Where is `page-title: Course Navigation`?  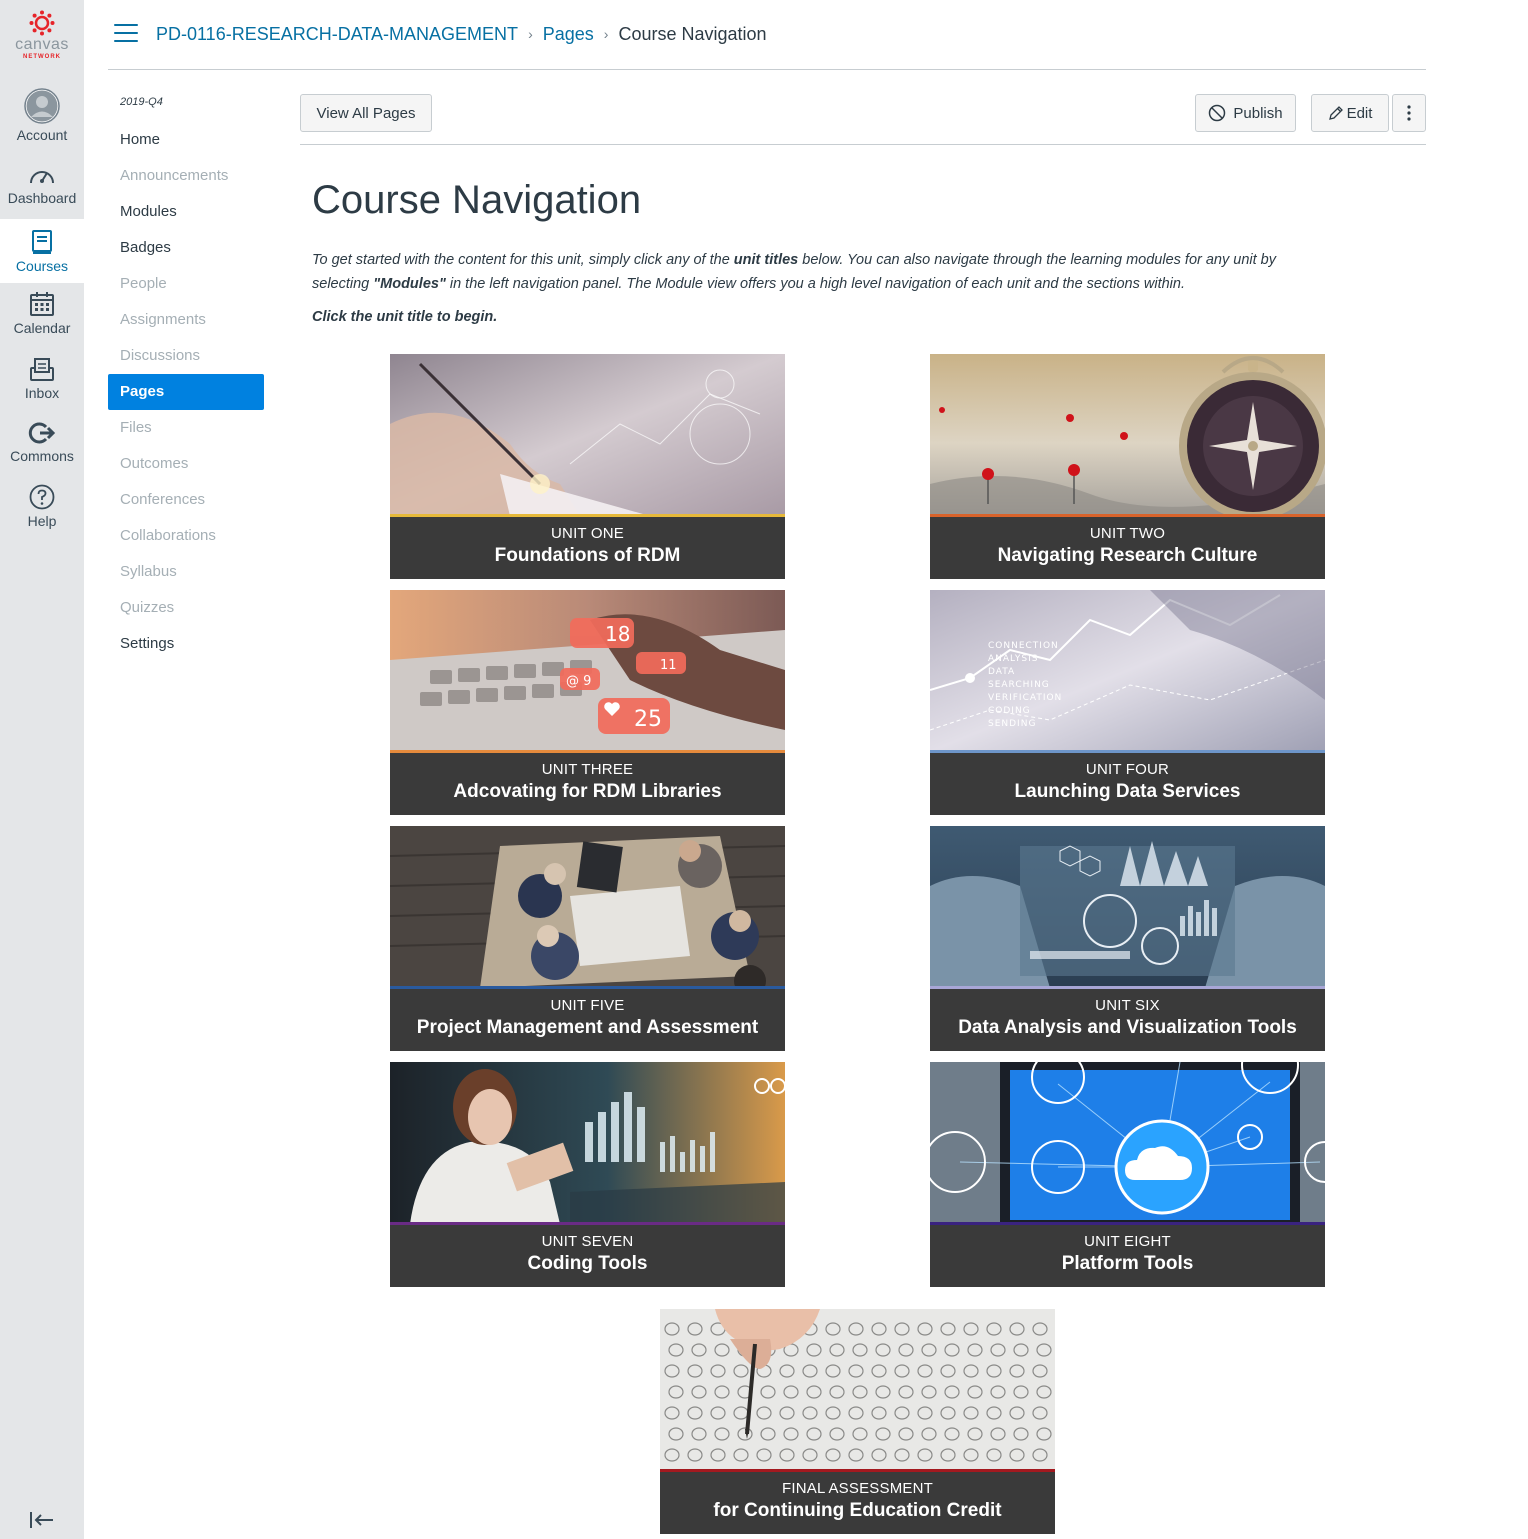
page-title: Course Navigation is located at coordinates (477, 200).